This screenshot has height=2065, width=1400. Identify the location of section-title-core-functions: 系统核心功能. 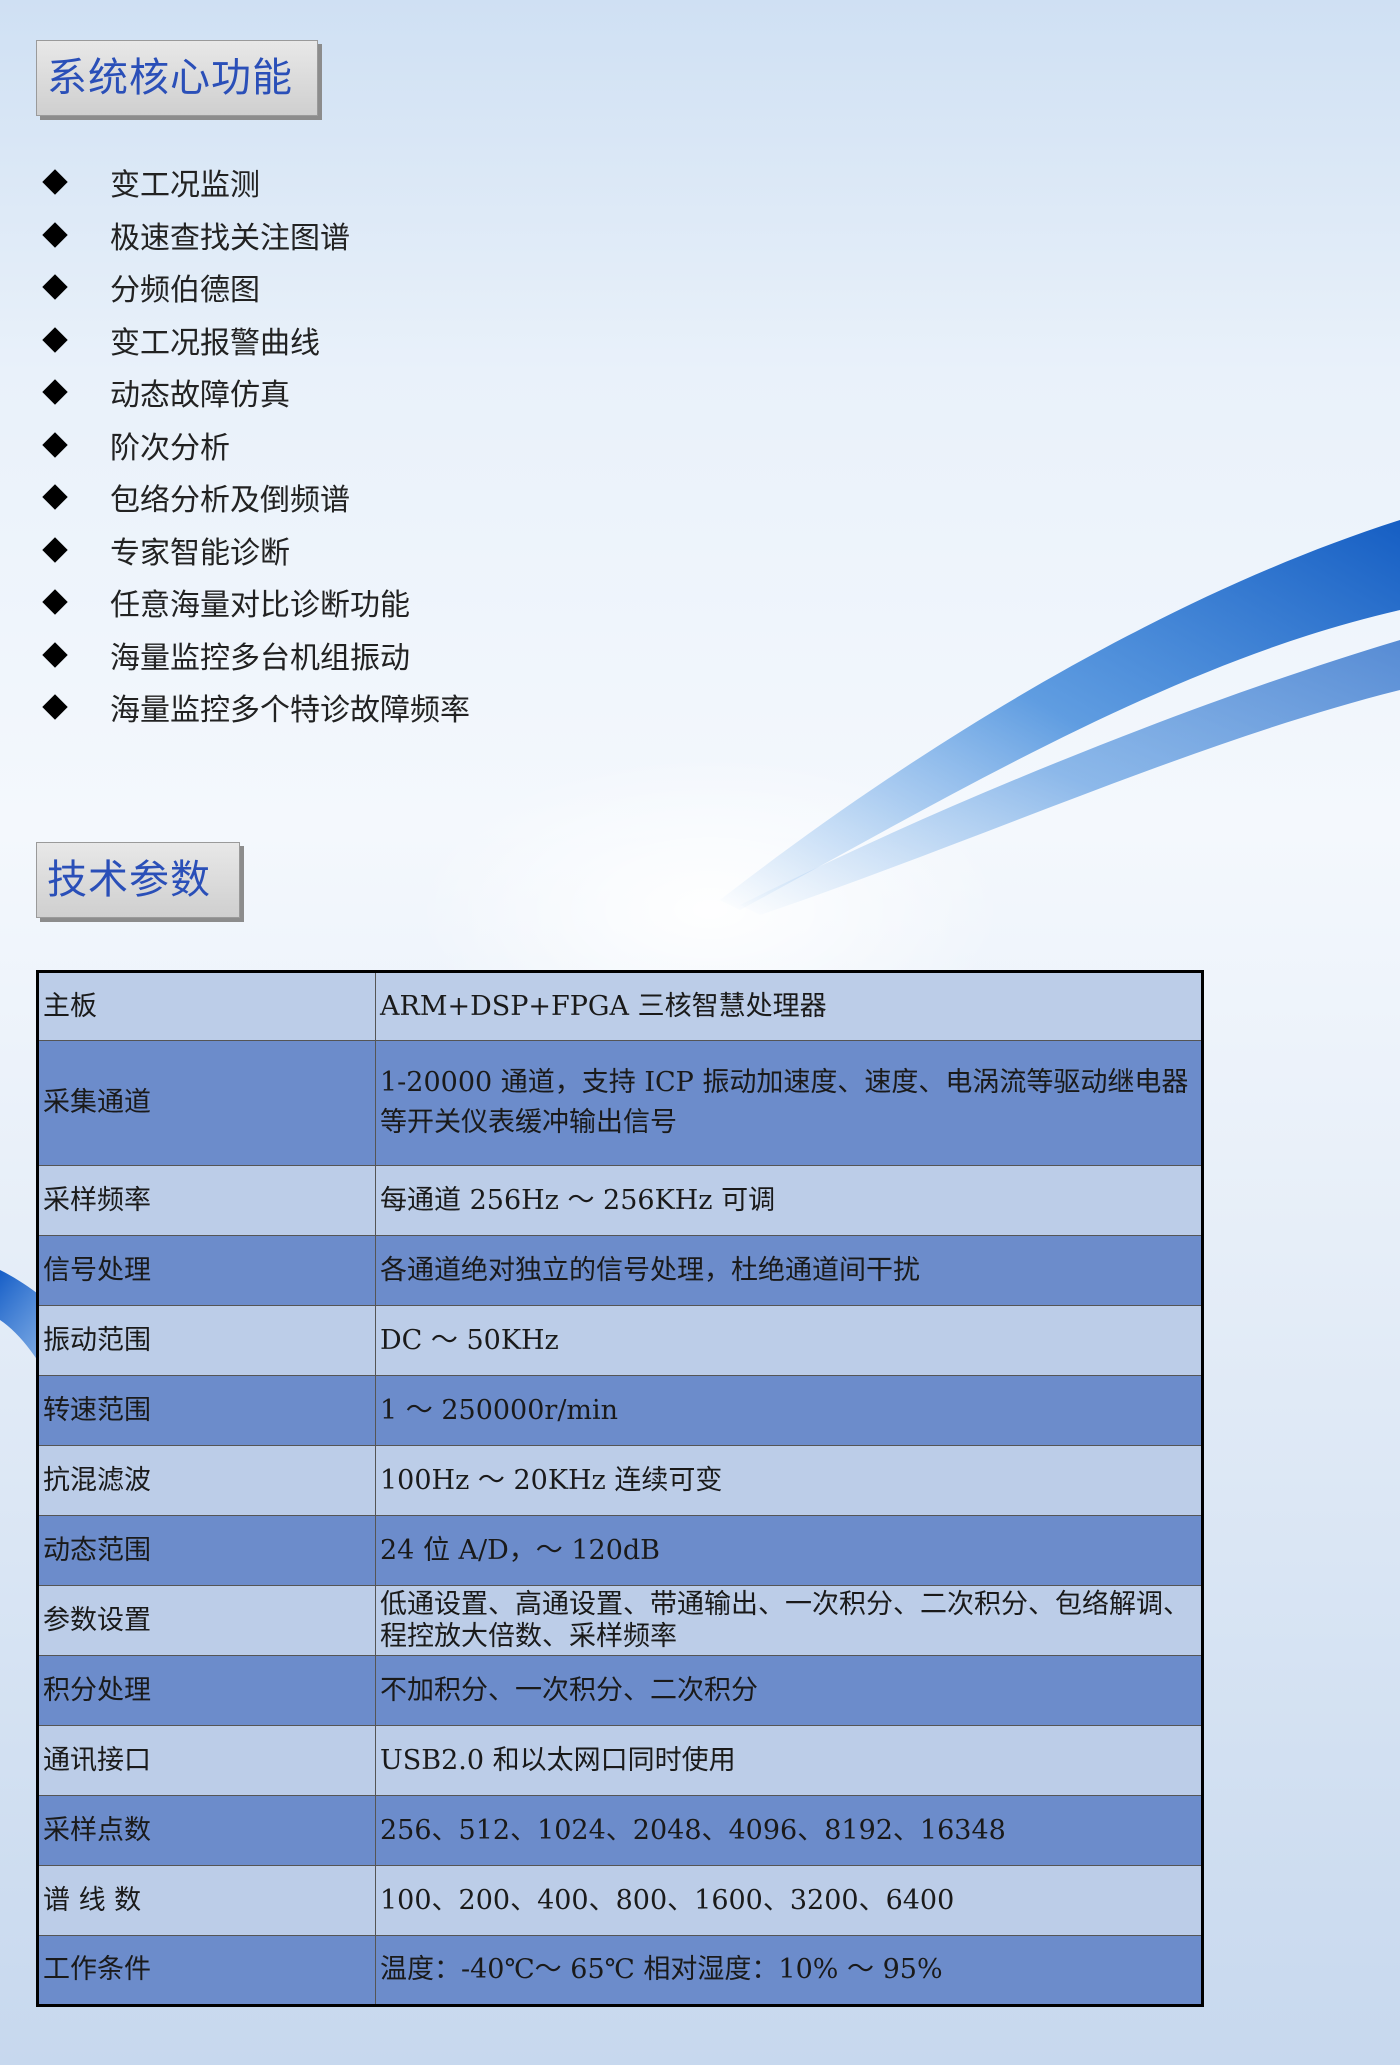
(177, 78).